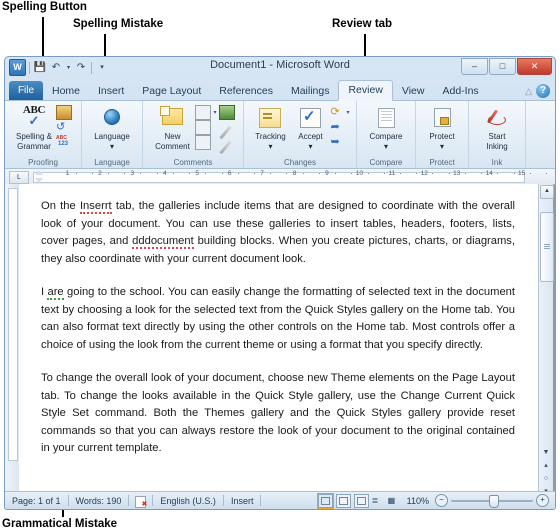 The height and width of the screenshot is (532, 560). What do you see at coordinates (262, 173) in the screenshot?
I see `ruler-tick: 7` at bounding box center [262, 173].